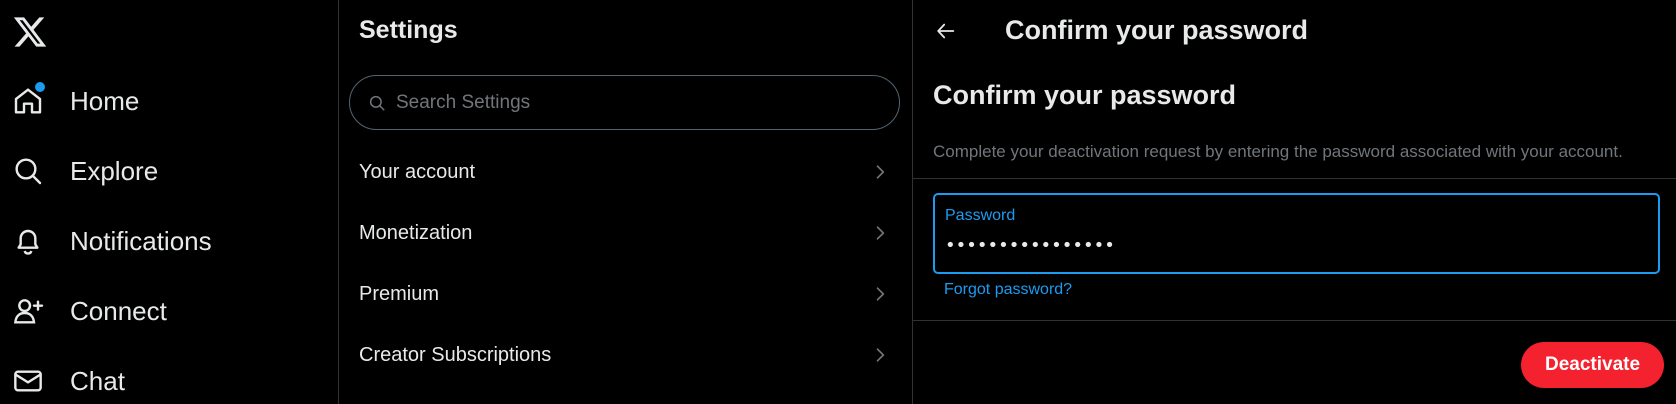 The image size is (1676, 404). I want to click on mail-icon, so click(28, 381).